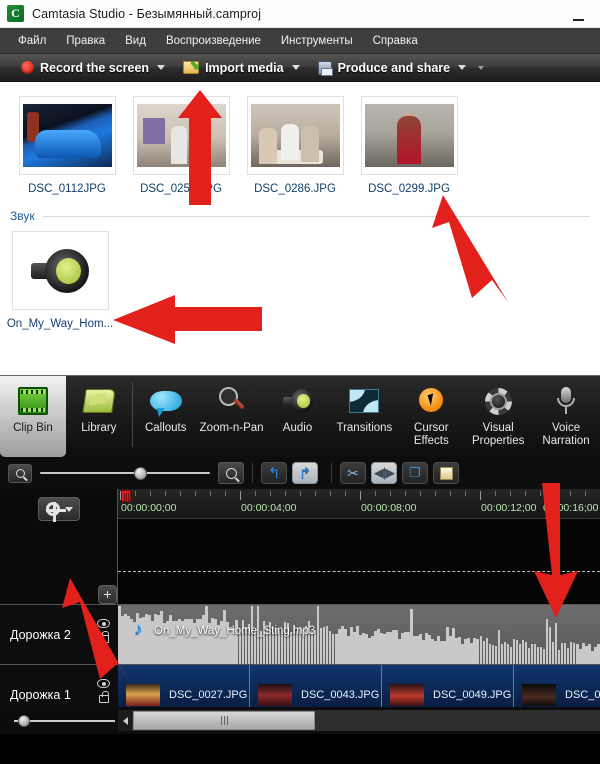 This screenshot has width=600, height=764. What do you see at coordinates (431, 434) in the screenshot?
I see `tab-label: Cursor Effects` at bounding box center [431, 434].